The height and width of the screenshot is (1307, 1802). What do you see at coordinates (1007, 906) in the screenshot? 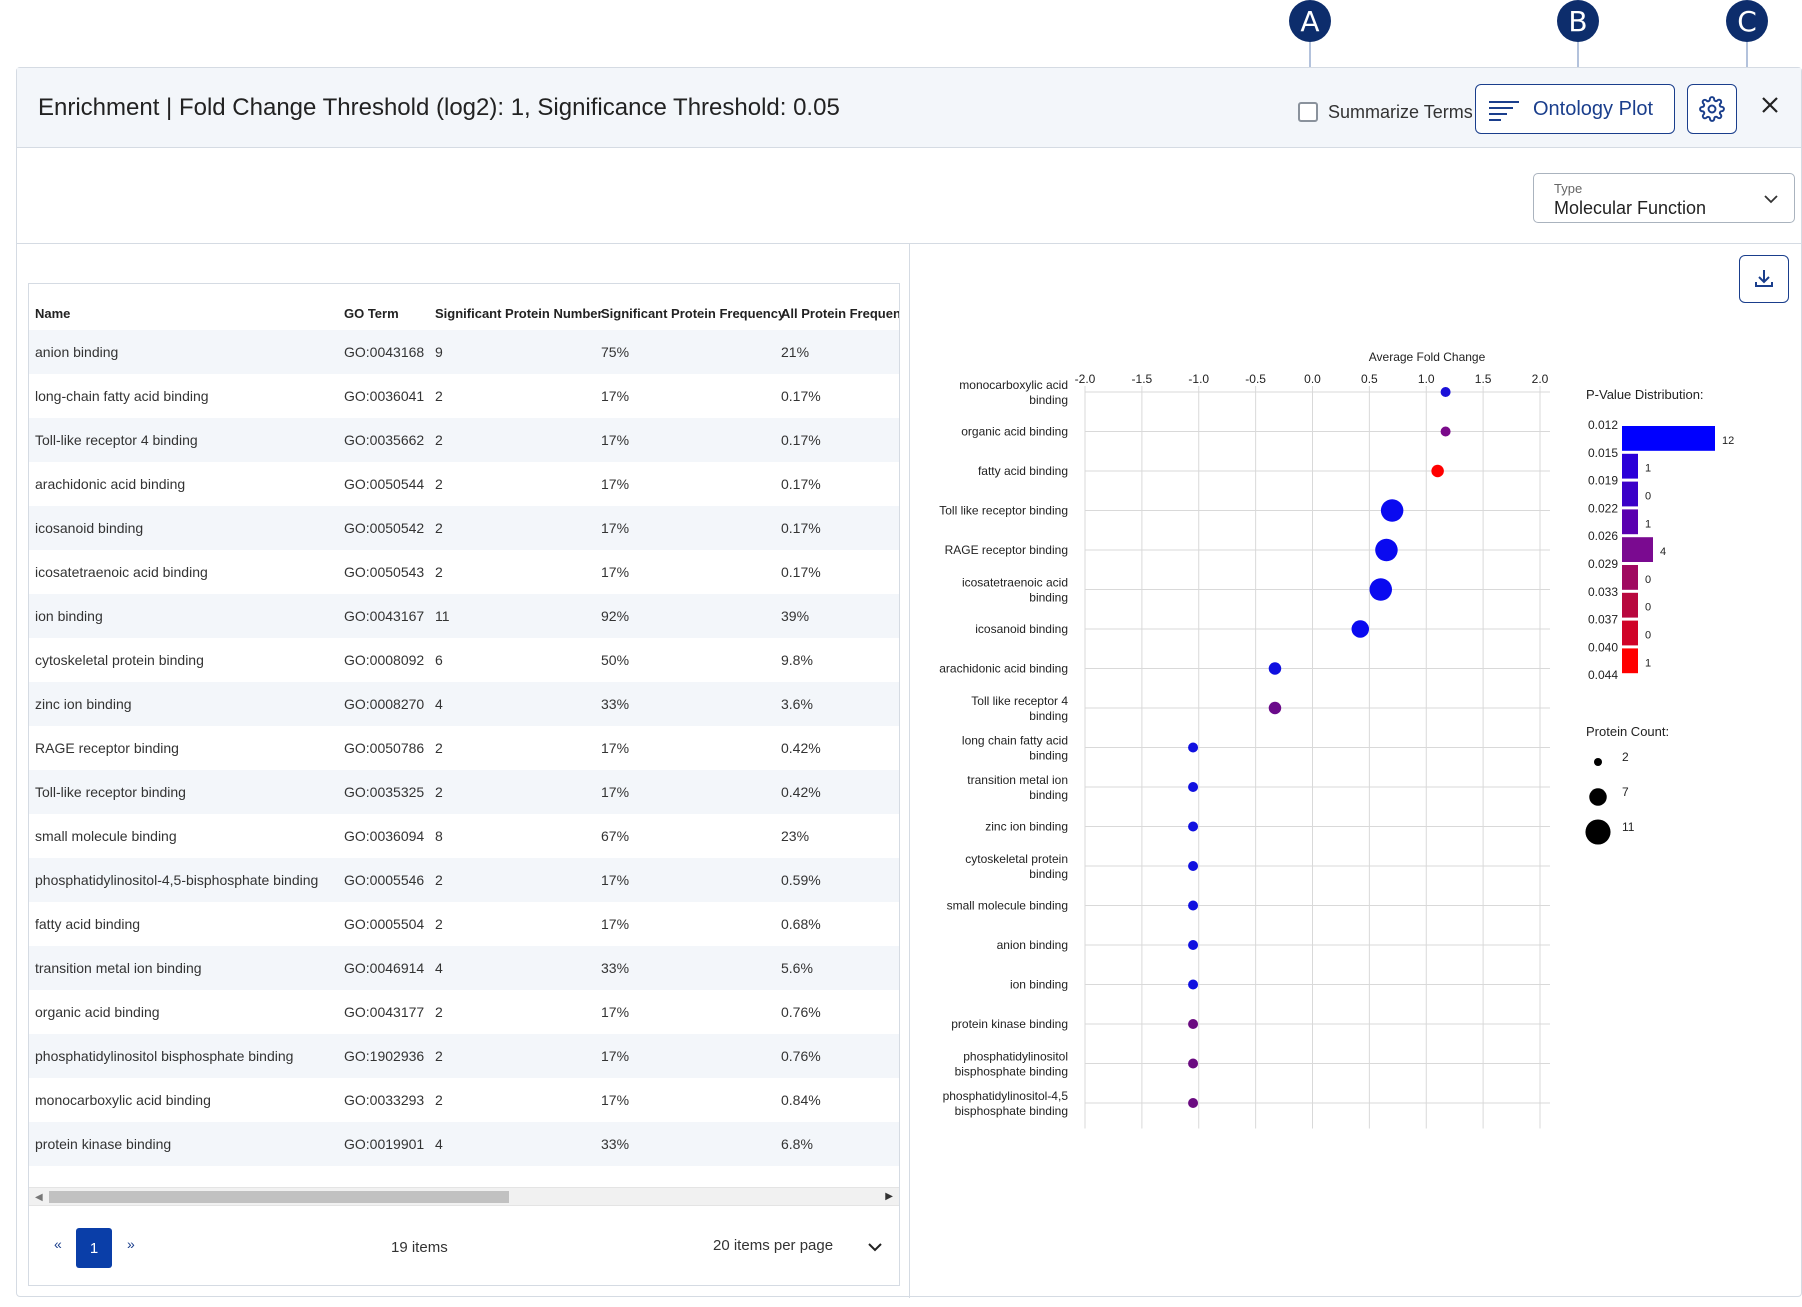
I see `y-category-label: small molecule binding` at bounding box center [1007, 906].